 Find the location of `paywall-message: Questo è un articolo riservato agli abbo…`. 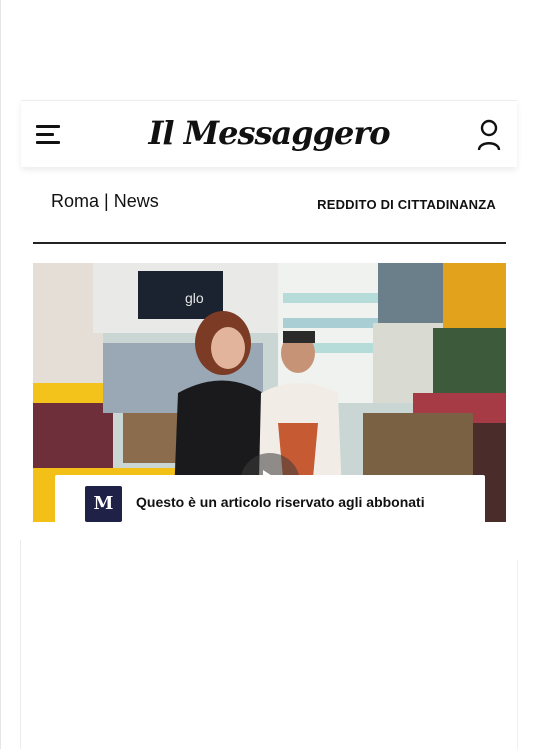

paywall-message: Questo è un articolo riservato agli abbo… is located at coordinates (280, 502).